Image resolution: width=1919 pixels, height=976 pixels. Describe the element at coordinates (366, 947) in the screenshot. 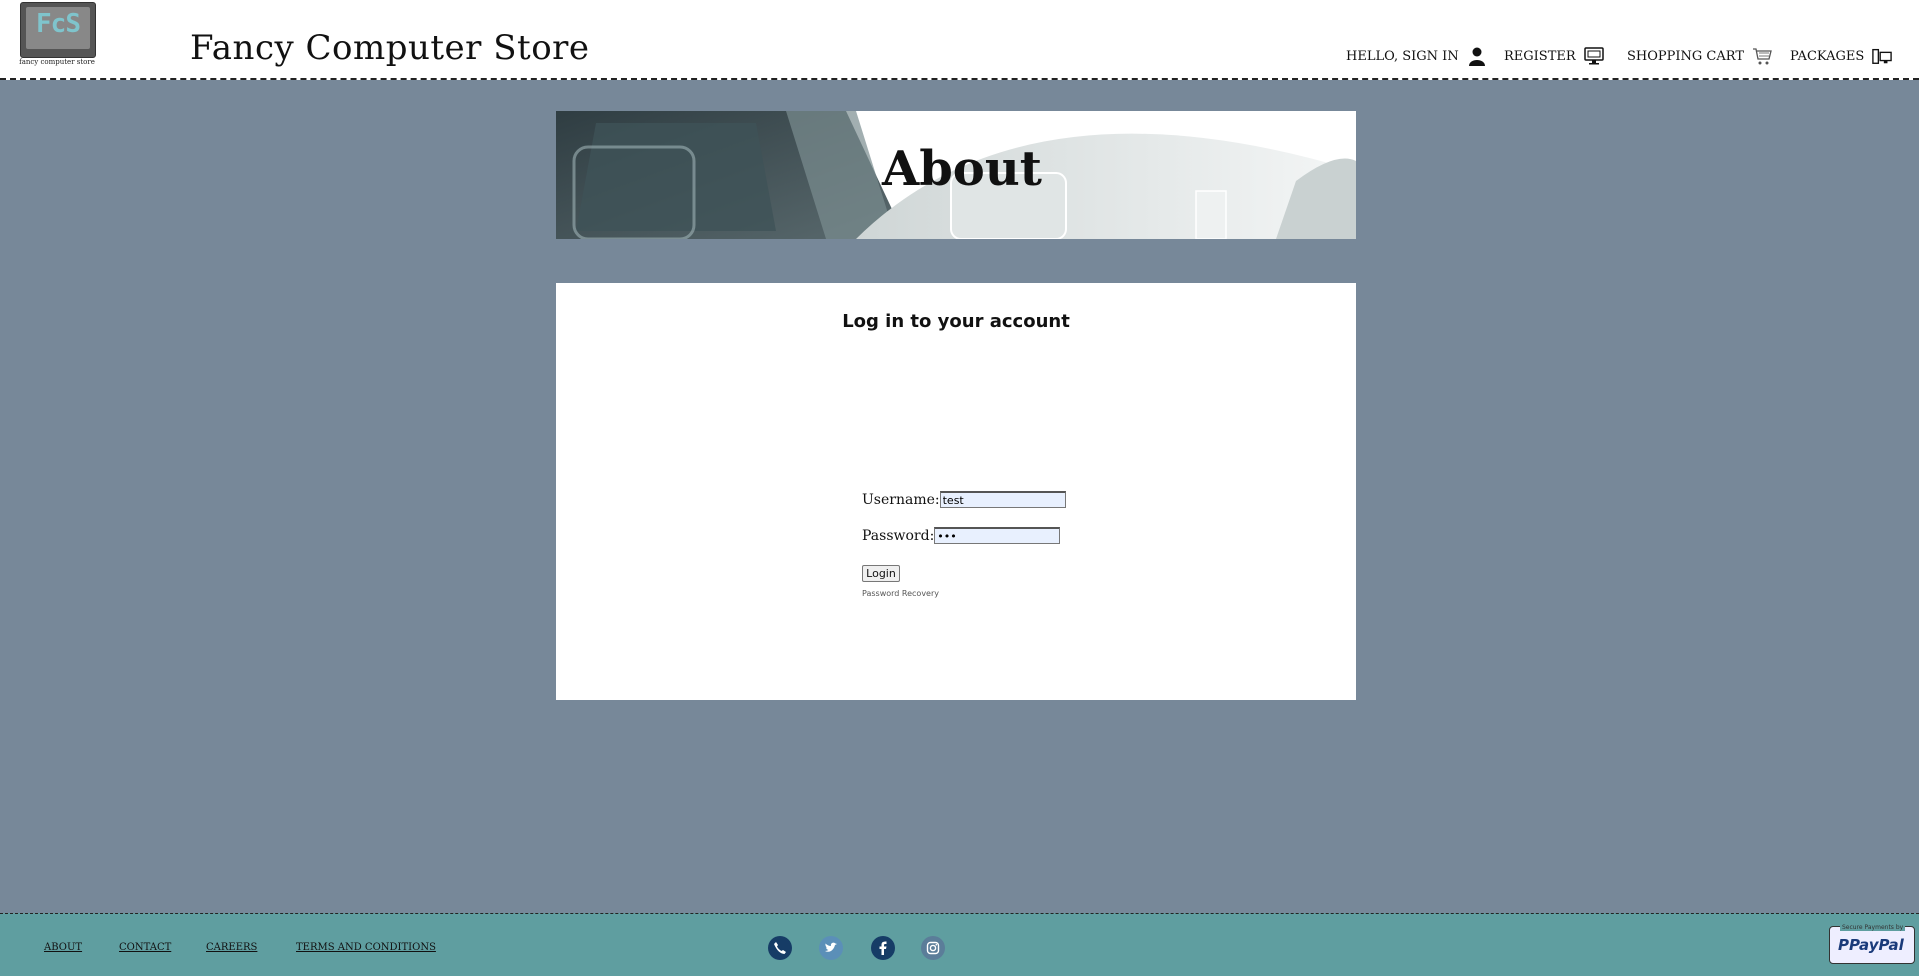

I see `footer-link-terms: TERMS AND CONDITIONS` at that location.